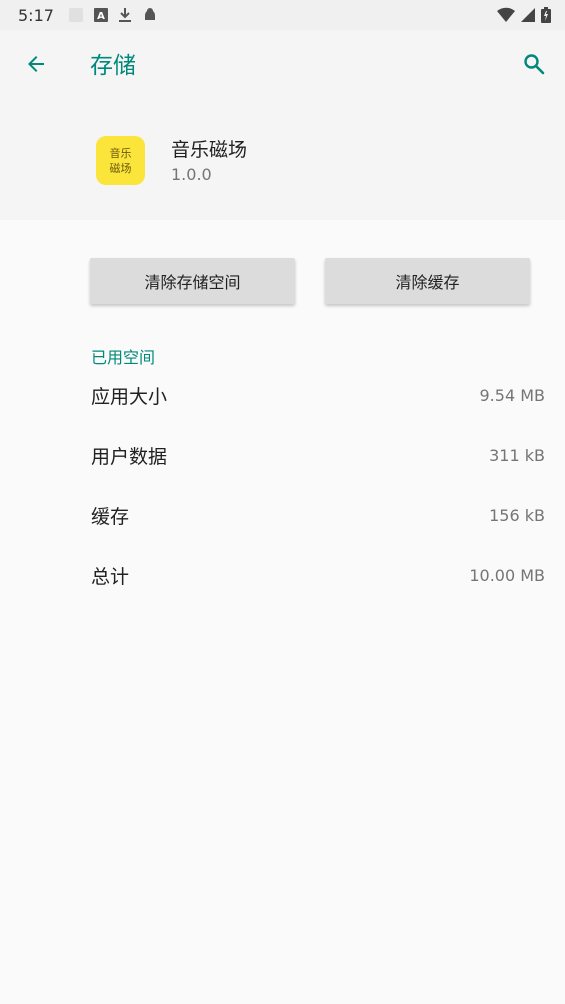  I want to click on row-label: 总计, so click(110, 576).